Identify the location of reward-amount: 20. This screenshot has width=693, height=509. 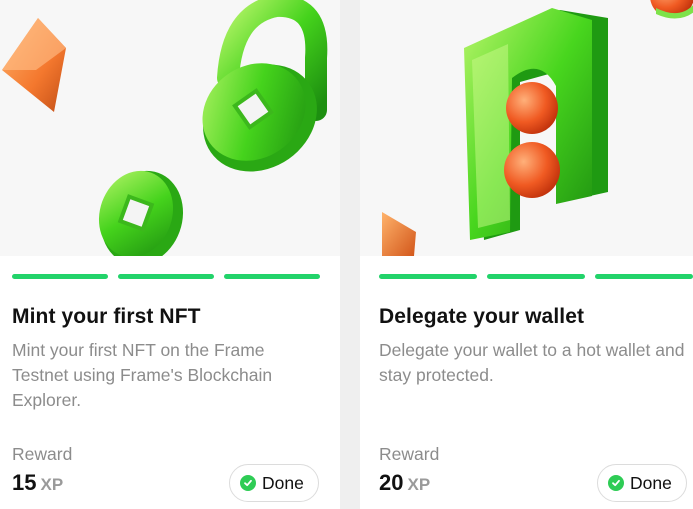
(391, 482).